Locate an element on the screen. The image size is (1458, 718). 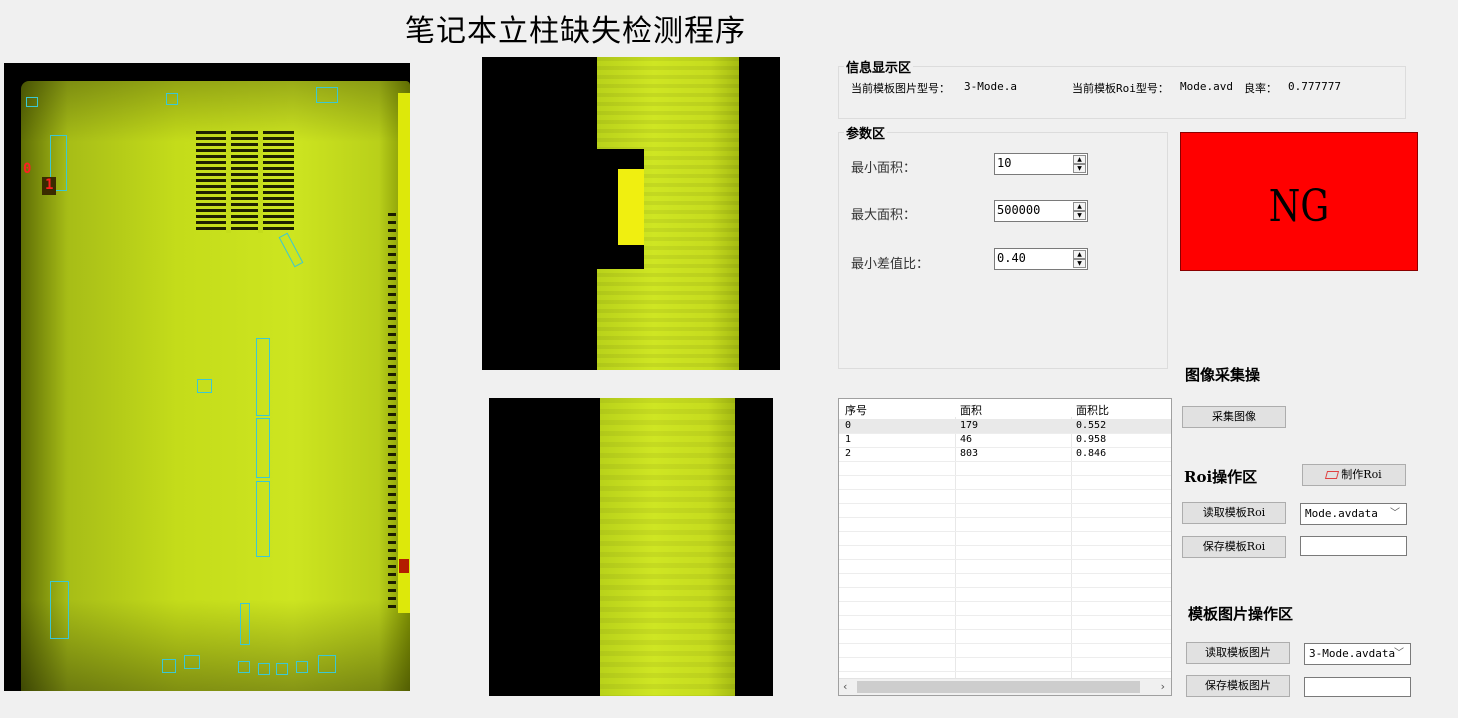
table-row: 2 803 0.846 is located at coordinates (1005, 454).